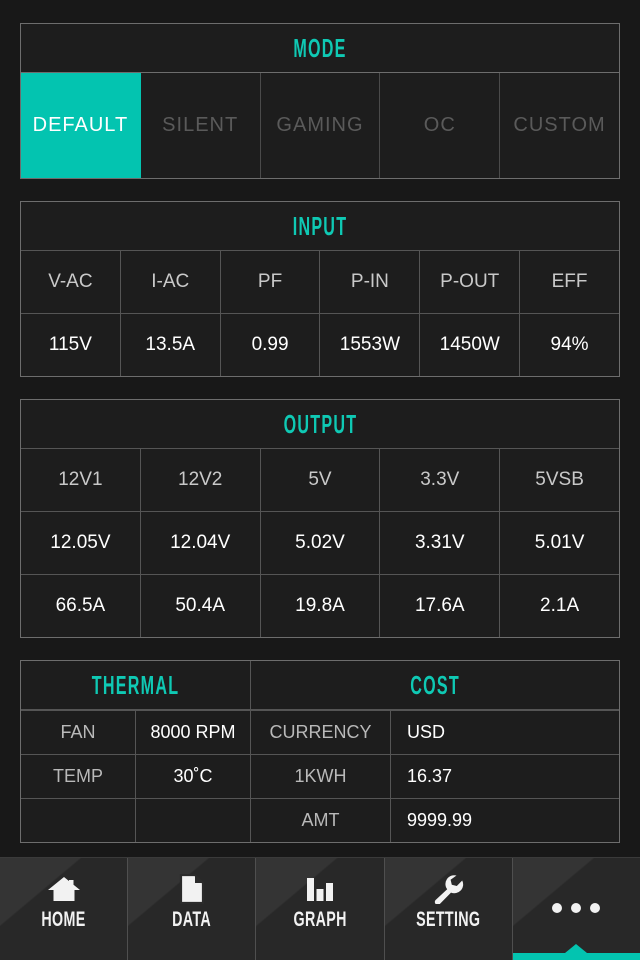 The height and width of the screenshot is (960, 640). I want to click on output-section-title-text: OUTPUT, so click(320, 424).